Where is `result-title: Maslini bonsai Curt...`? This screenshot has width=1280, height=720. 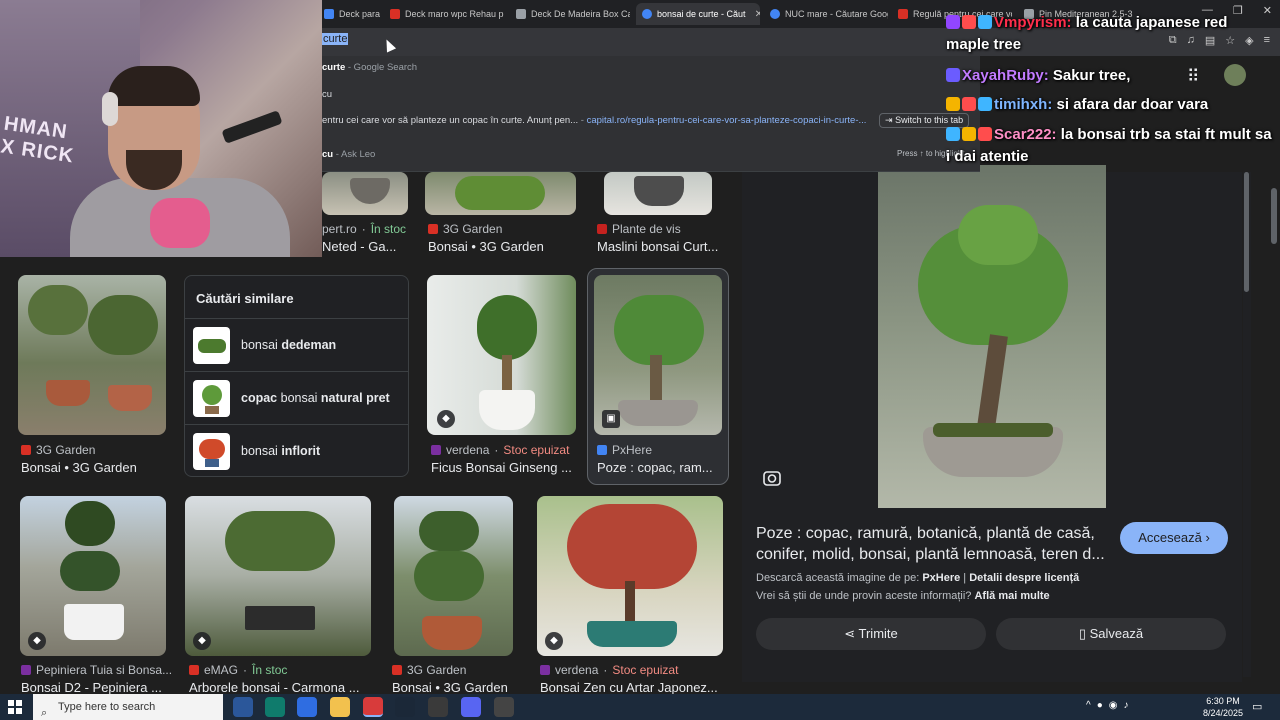 result-title: Maslini bonsai Curt... is located at coordinates (662, 246).